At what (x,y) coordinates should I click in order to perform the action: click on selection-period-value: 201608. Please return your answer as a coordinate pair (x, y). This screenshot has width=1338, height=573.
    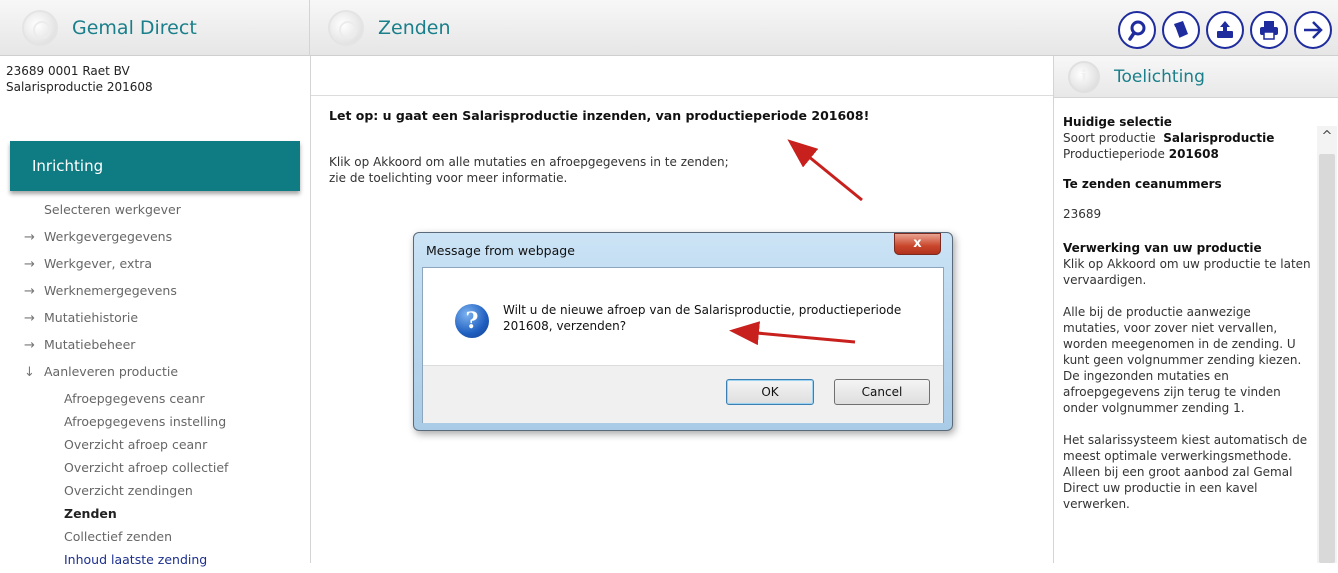
    Looking at the image, I should click on (1193, 154).